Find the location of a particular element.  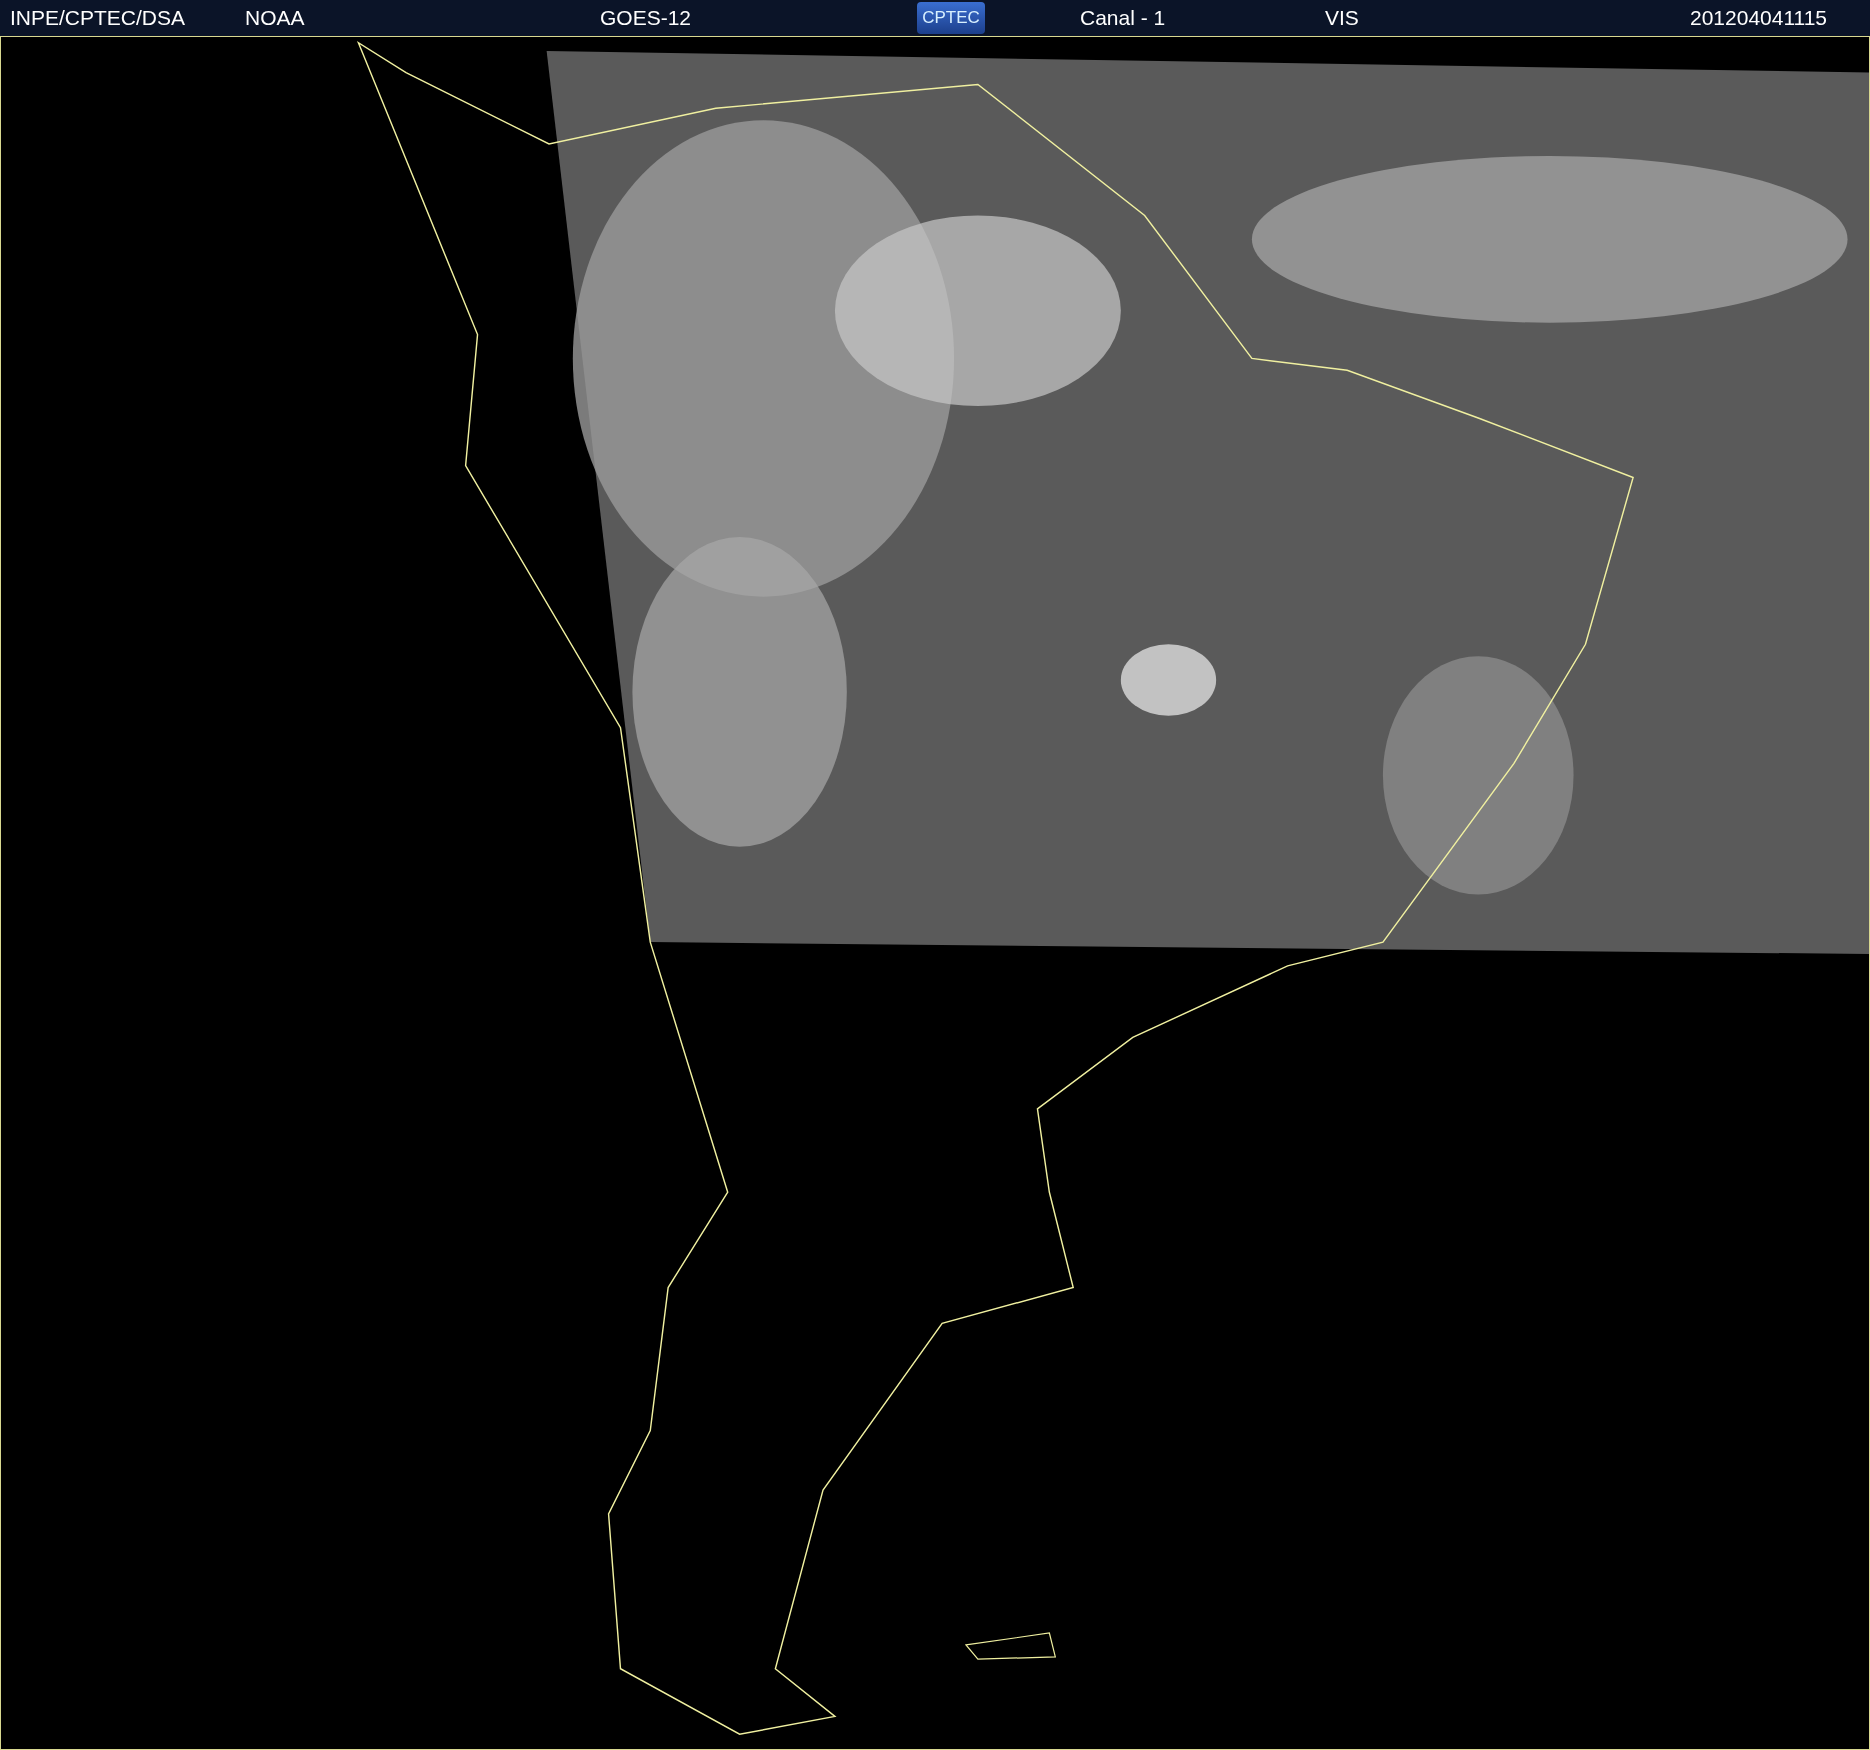

band-label: VIS is located at coordinates (1342, 18).